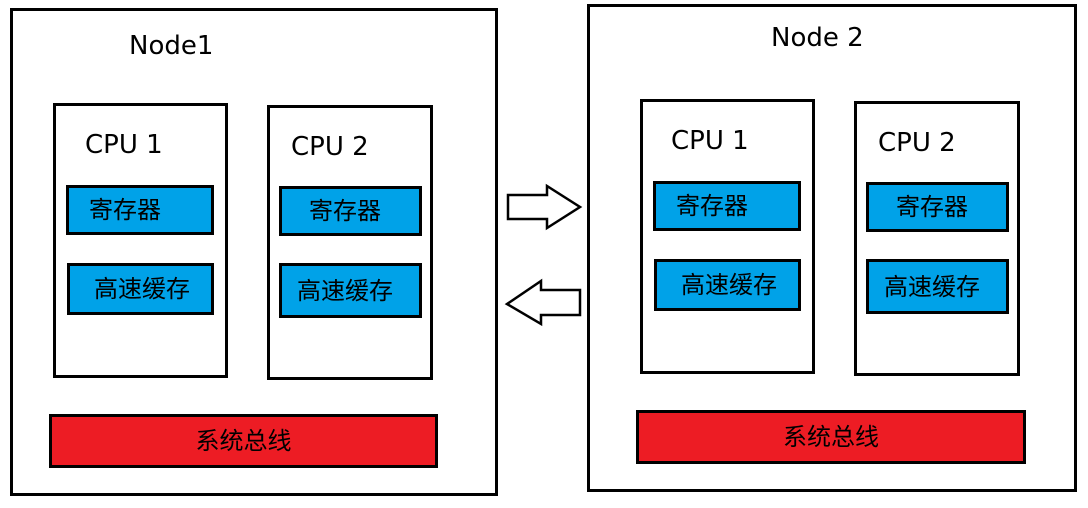  What do you see at coordinates (817, 38) in the screenshot?
I see `node-2-title: Node 2` at bounding box center [817, 38].